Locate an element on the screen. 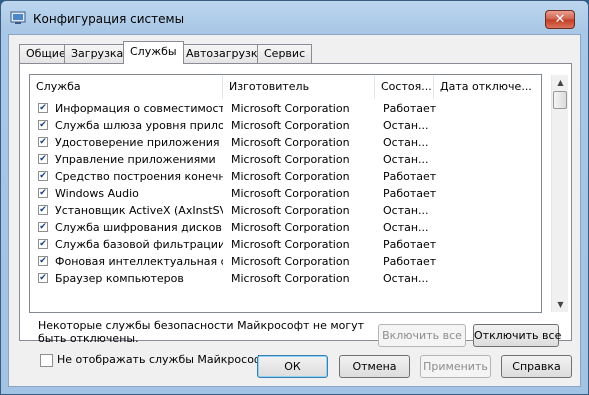  tab-tools: Сервис is located at coordinates (285, 53).